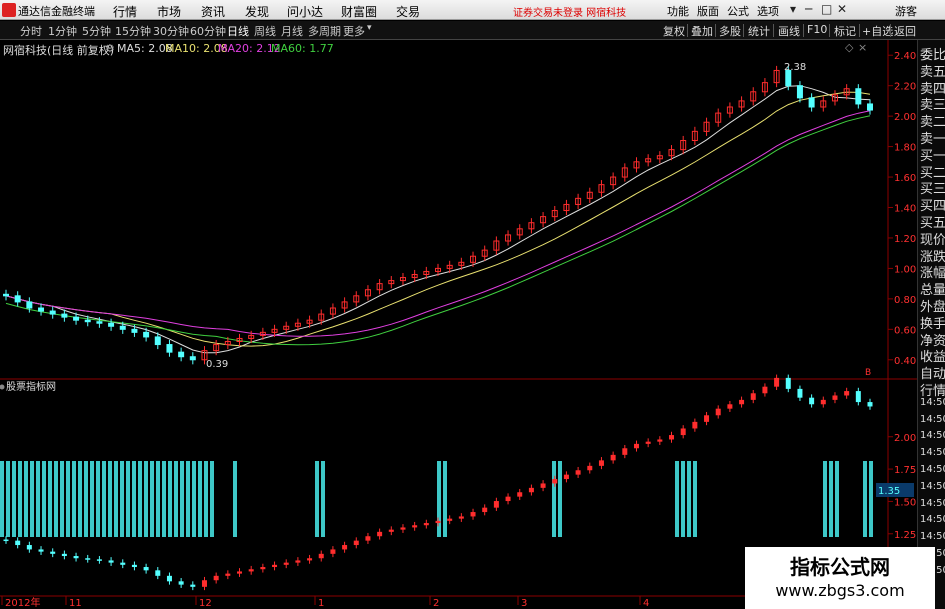 This screenshot has width=945, height=609. Describe the element at coordinates (793, 9) in the screenshot. I see `menu-toggle-icon: ▾` at that location.